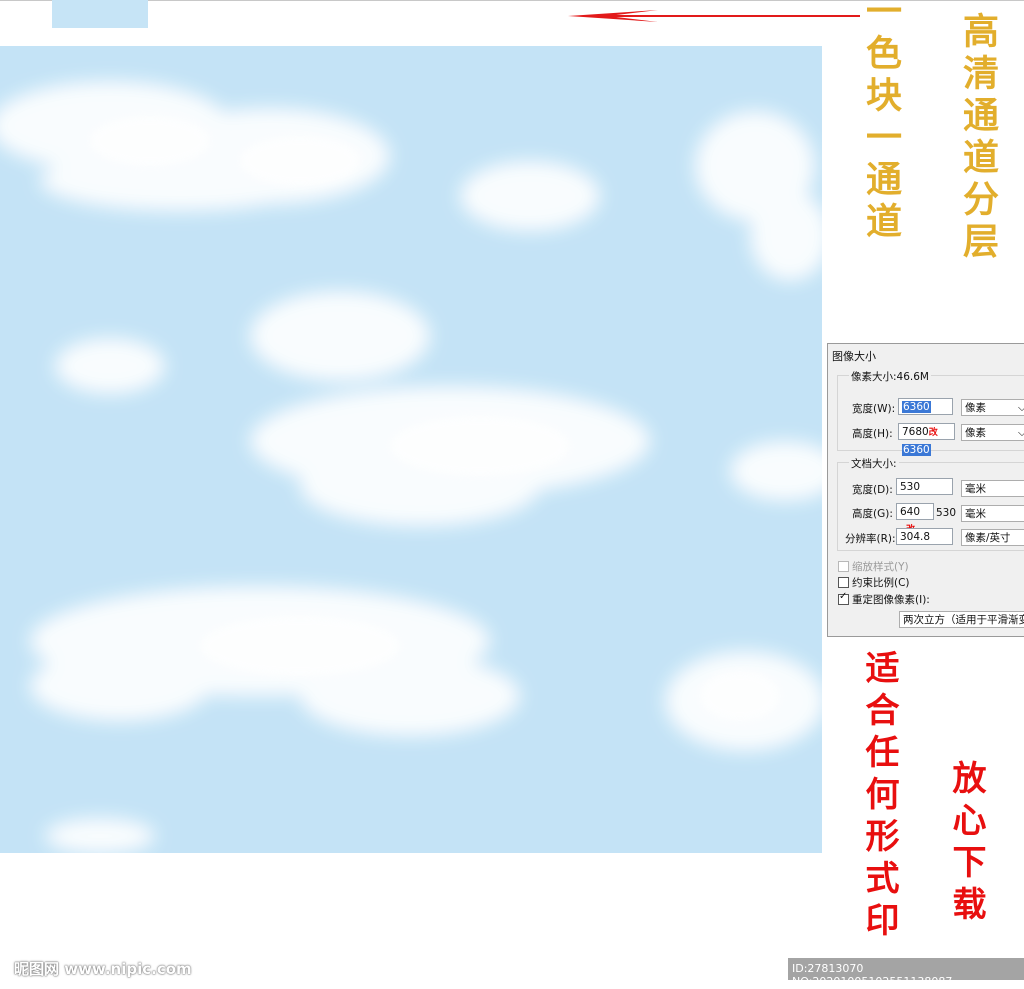 The image size is (1024, 989). What do you see at coordinates (881, 122) in the screenshot?
I see `annotation-gold-left: 一色块一通道` at bounding box center [881, 122].